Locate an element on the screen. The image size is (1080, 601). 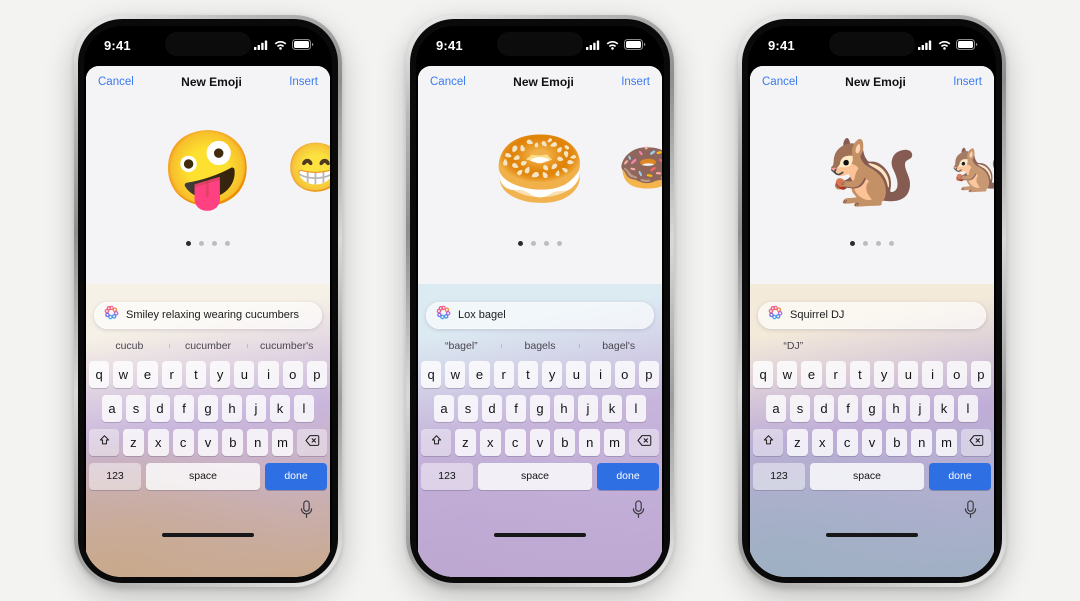
key-h: h is located at coordinates (564, 408).